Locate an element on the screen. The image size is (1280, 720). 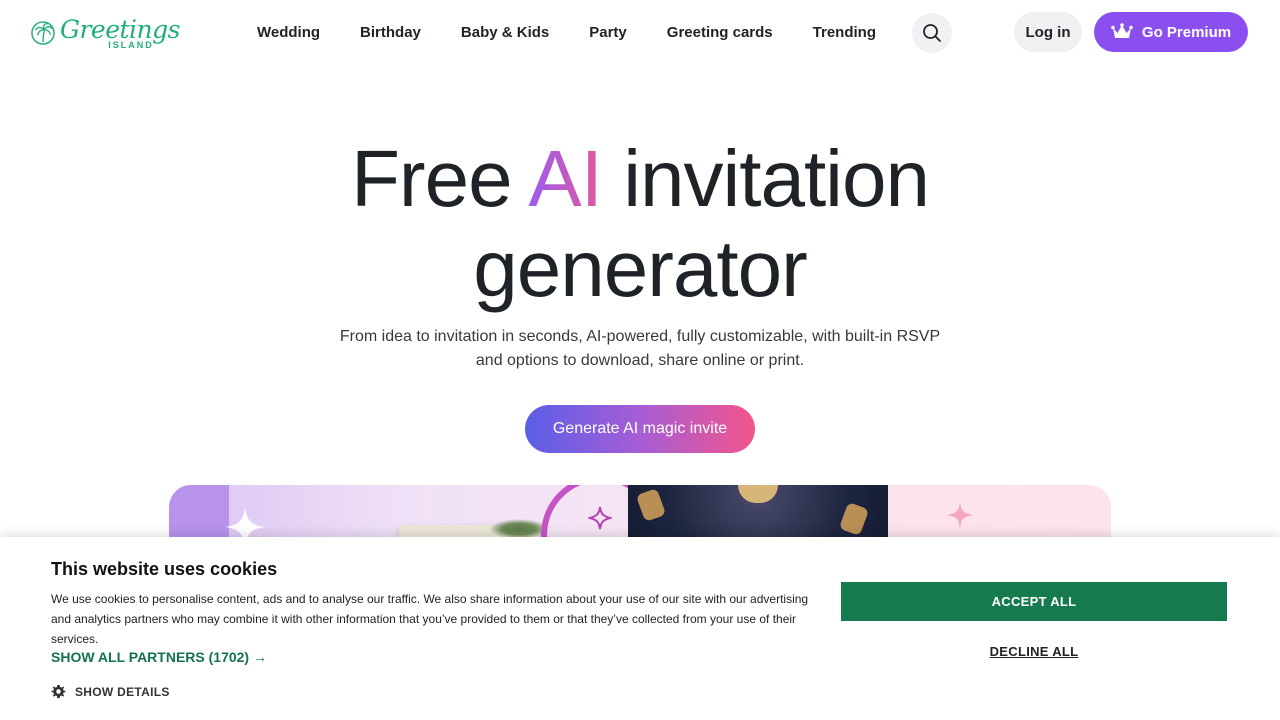
hero-title-ai: AI is located at coordinates (565, 178).